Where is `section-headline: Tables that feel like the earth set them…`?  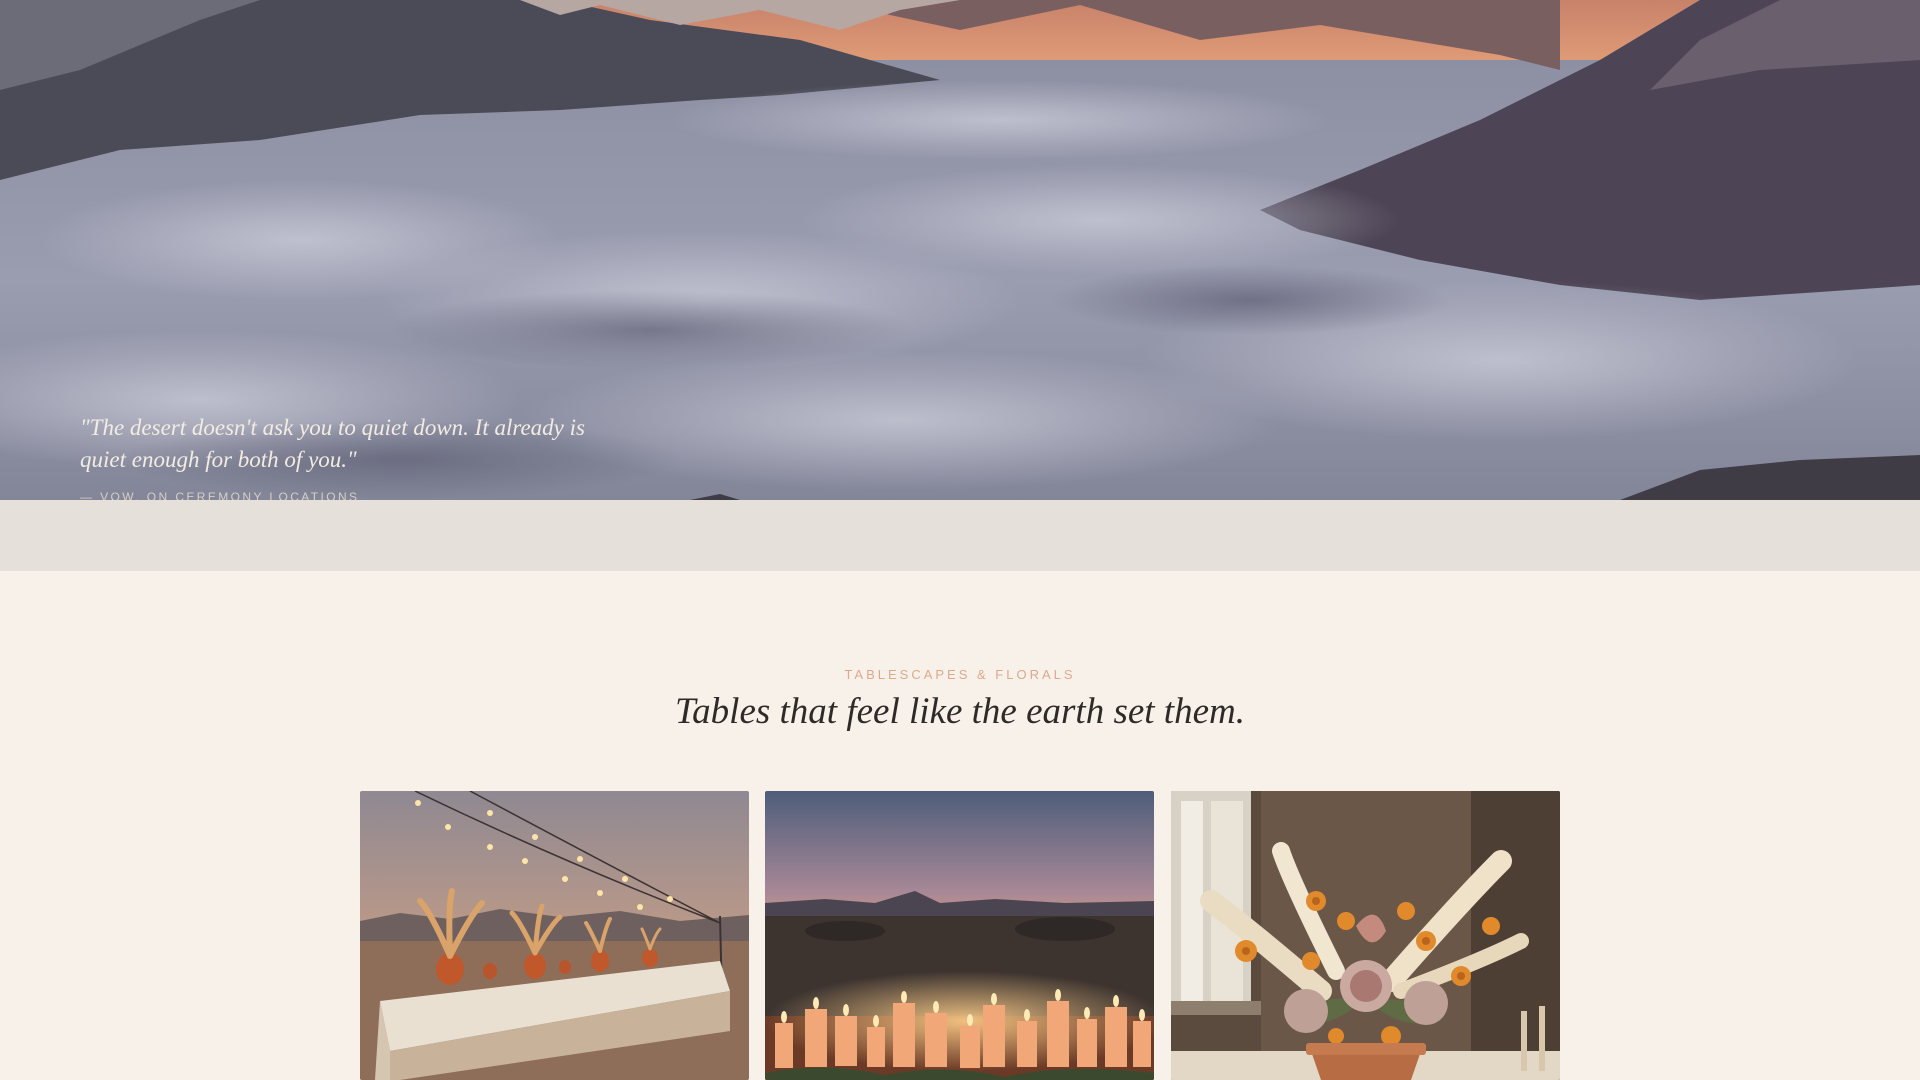 section-headline: Tables that feel like the earth set them… is located at coordinates (960, 711).